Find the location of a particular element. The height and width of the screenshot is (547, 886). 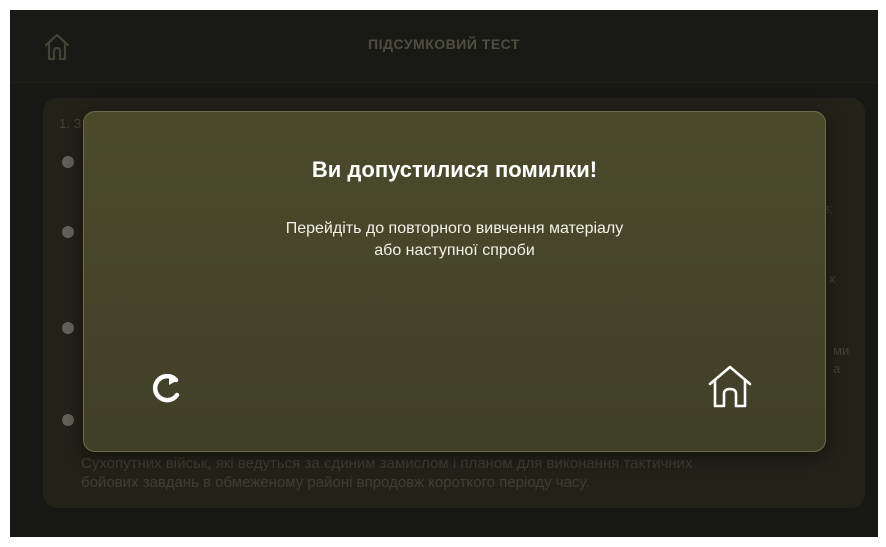

retry-button is located at coordinates (166, 388).